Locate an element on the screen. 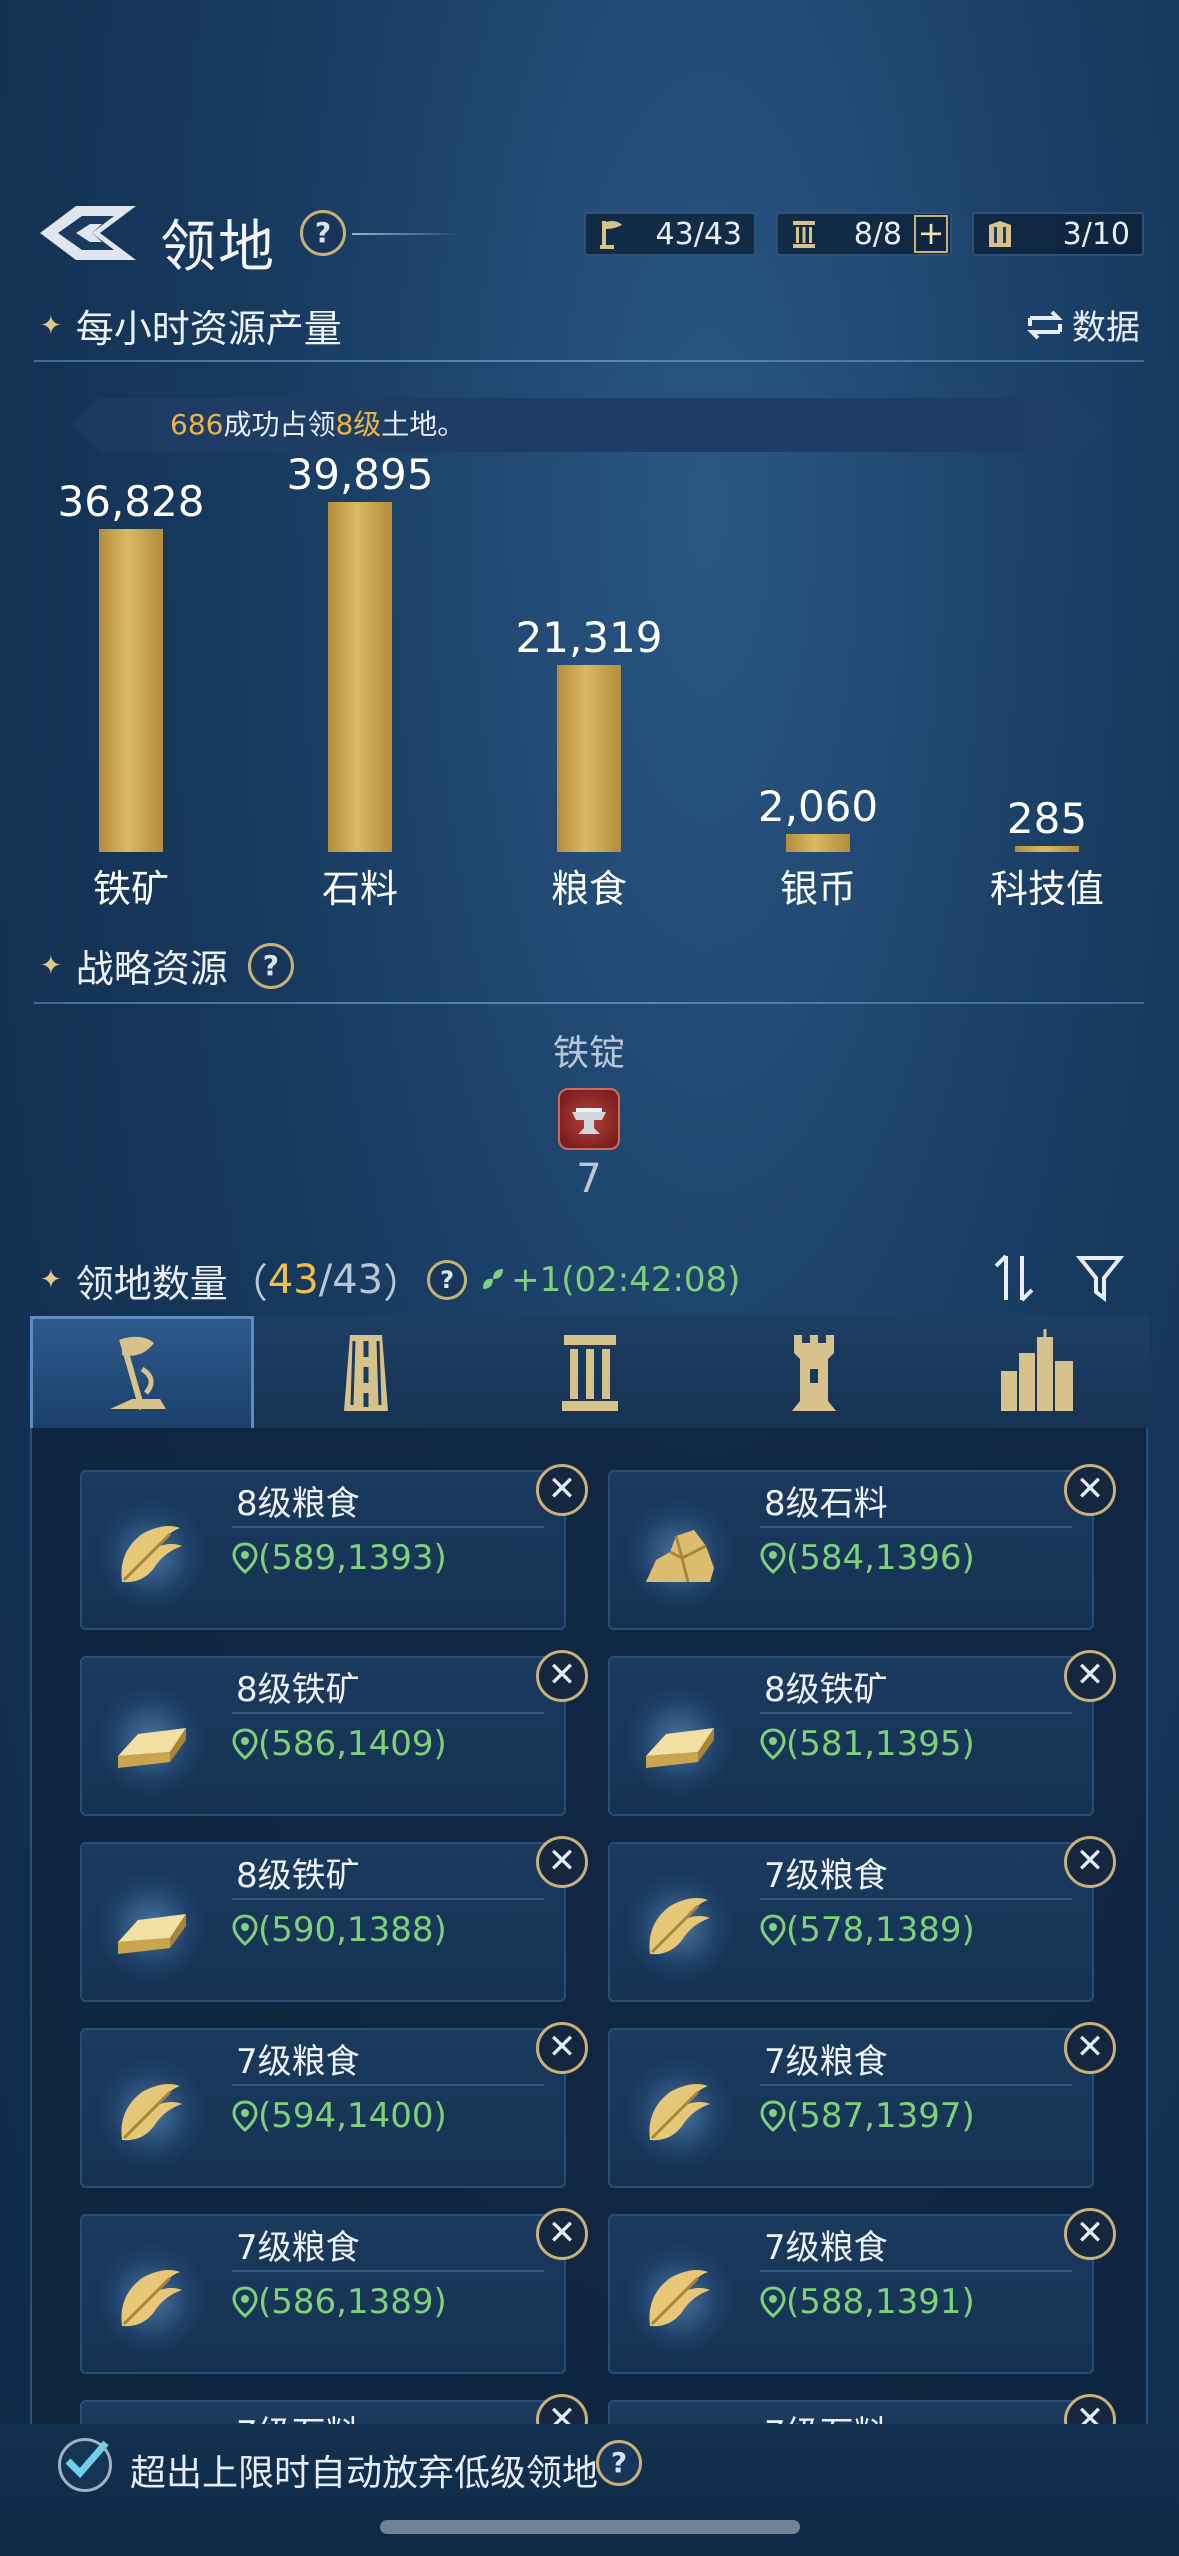 This screenshot has height=2556, width=1179. back-button is located at coordinates (89, 233).